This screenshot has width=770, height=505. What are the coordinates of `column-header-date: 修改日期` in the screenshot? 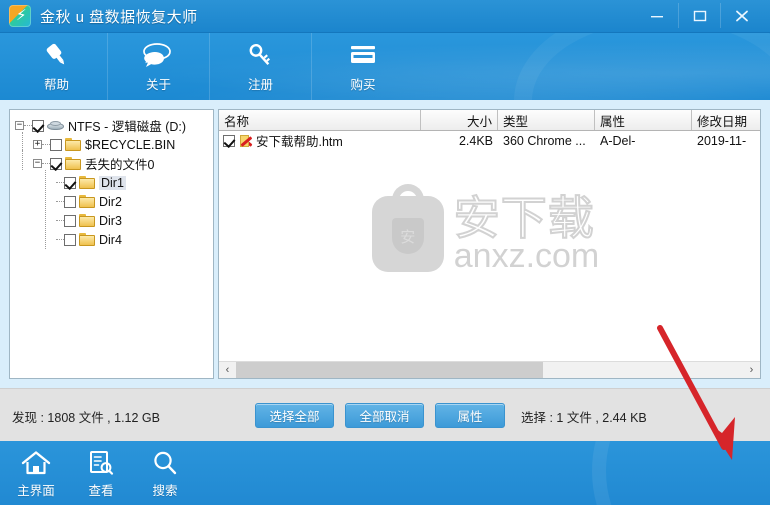 It's located at (726, 120).